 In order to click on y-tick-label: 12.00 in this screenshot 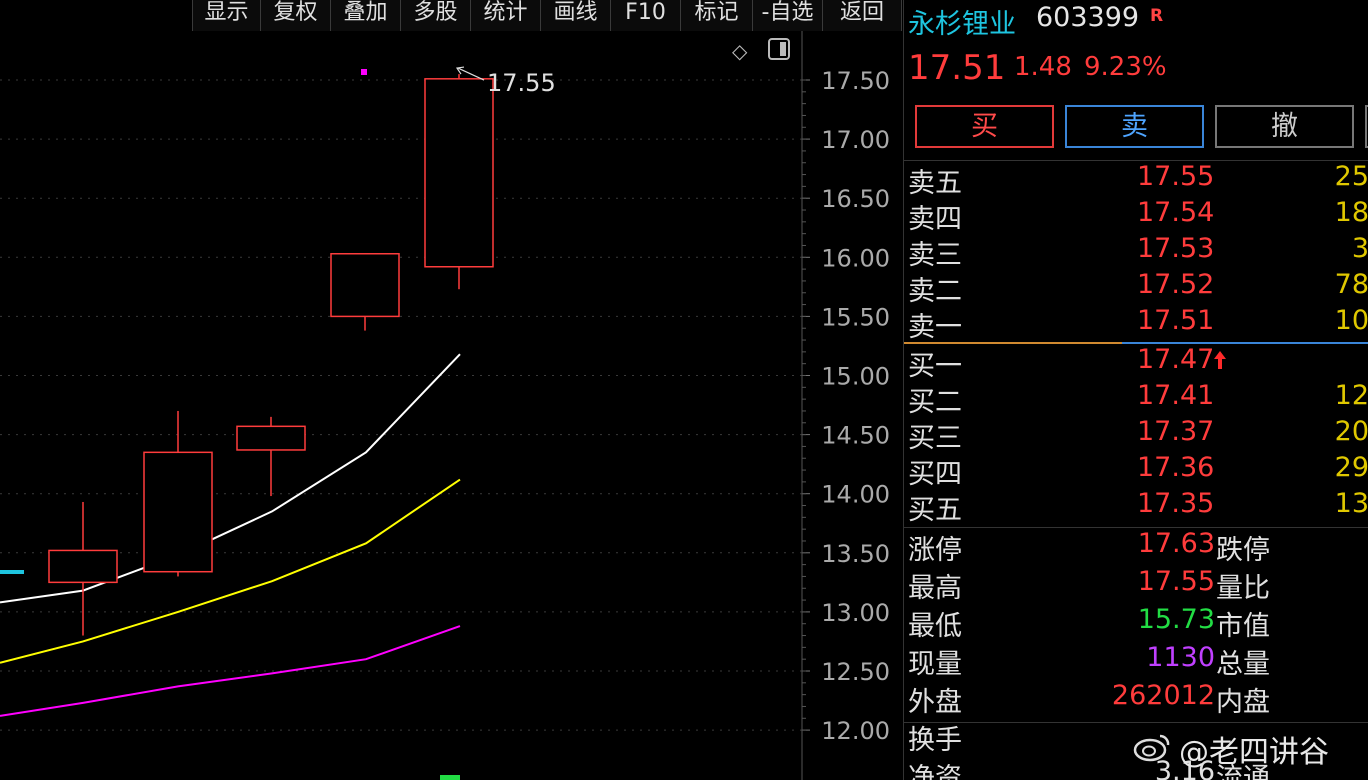, I will do `click(855, 731)`.